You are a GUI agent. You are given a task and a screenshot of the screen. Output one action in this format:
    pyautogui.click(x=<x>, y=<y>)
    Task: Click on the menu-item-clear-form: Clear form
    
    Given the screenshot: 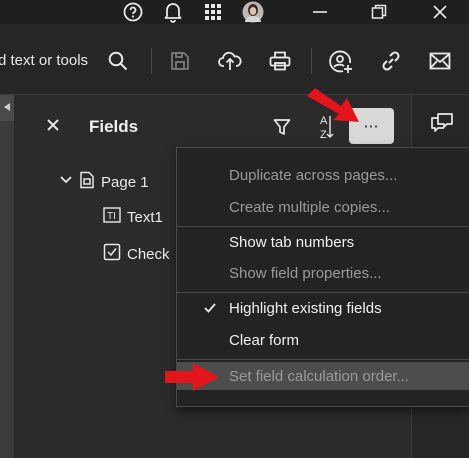 What is the action you would take?
    pyautogui.click(x=323, y=340)
    